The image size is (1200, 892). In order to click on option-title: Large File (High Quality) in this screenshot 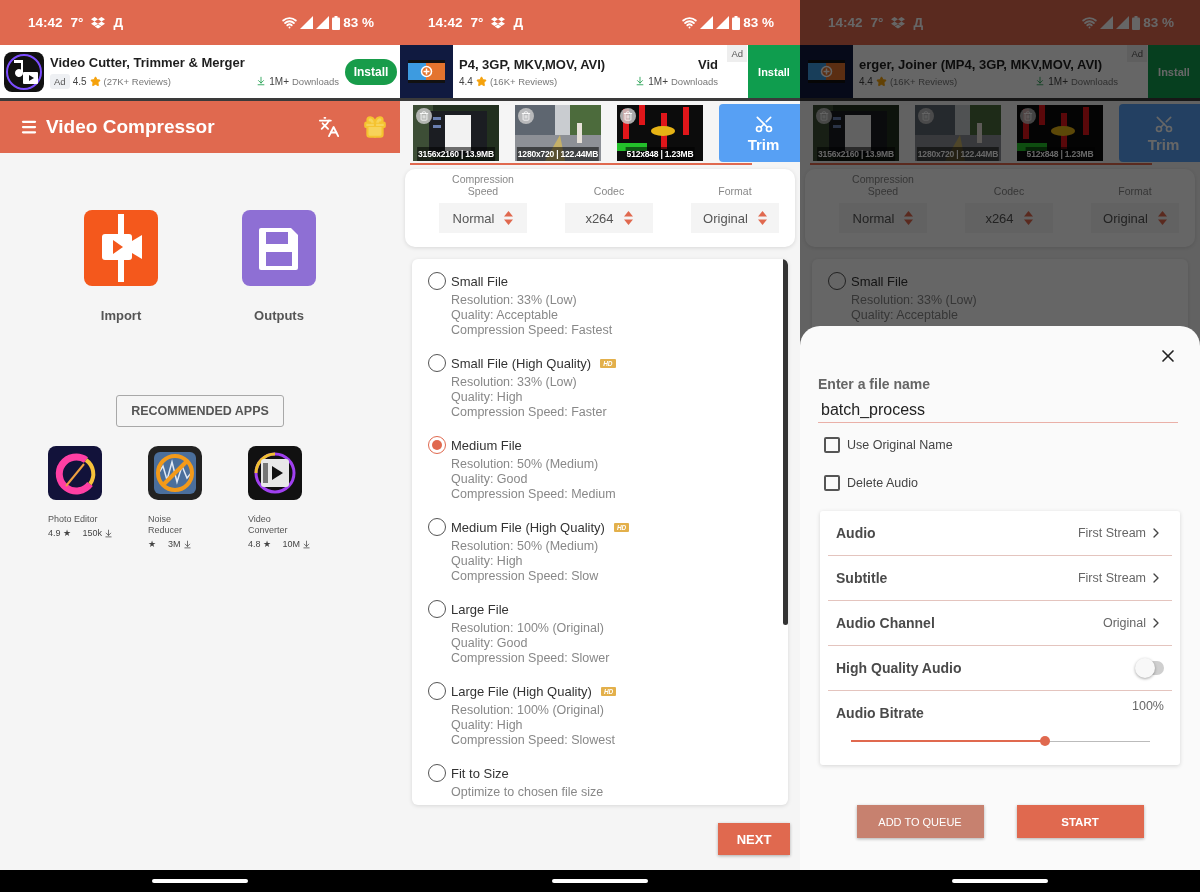, I will do `click(521, 691)`.